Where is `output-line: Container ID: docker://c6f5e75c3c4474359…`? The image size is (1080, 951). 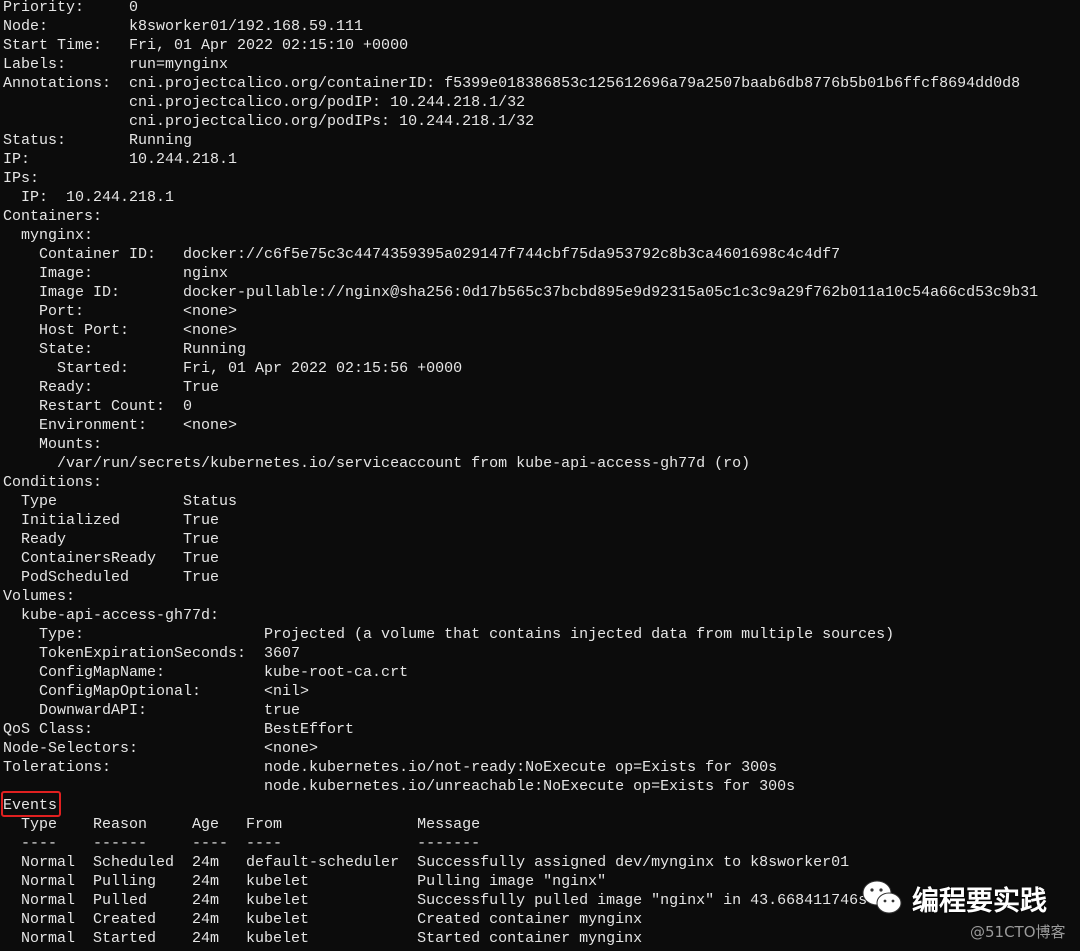
output-line: Container ID: docker://c6f5e75c3c4474359… is located at coordinates (422, 254).